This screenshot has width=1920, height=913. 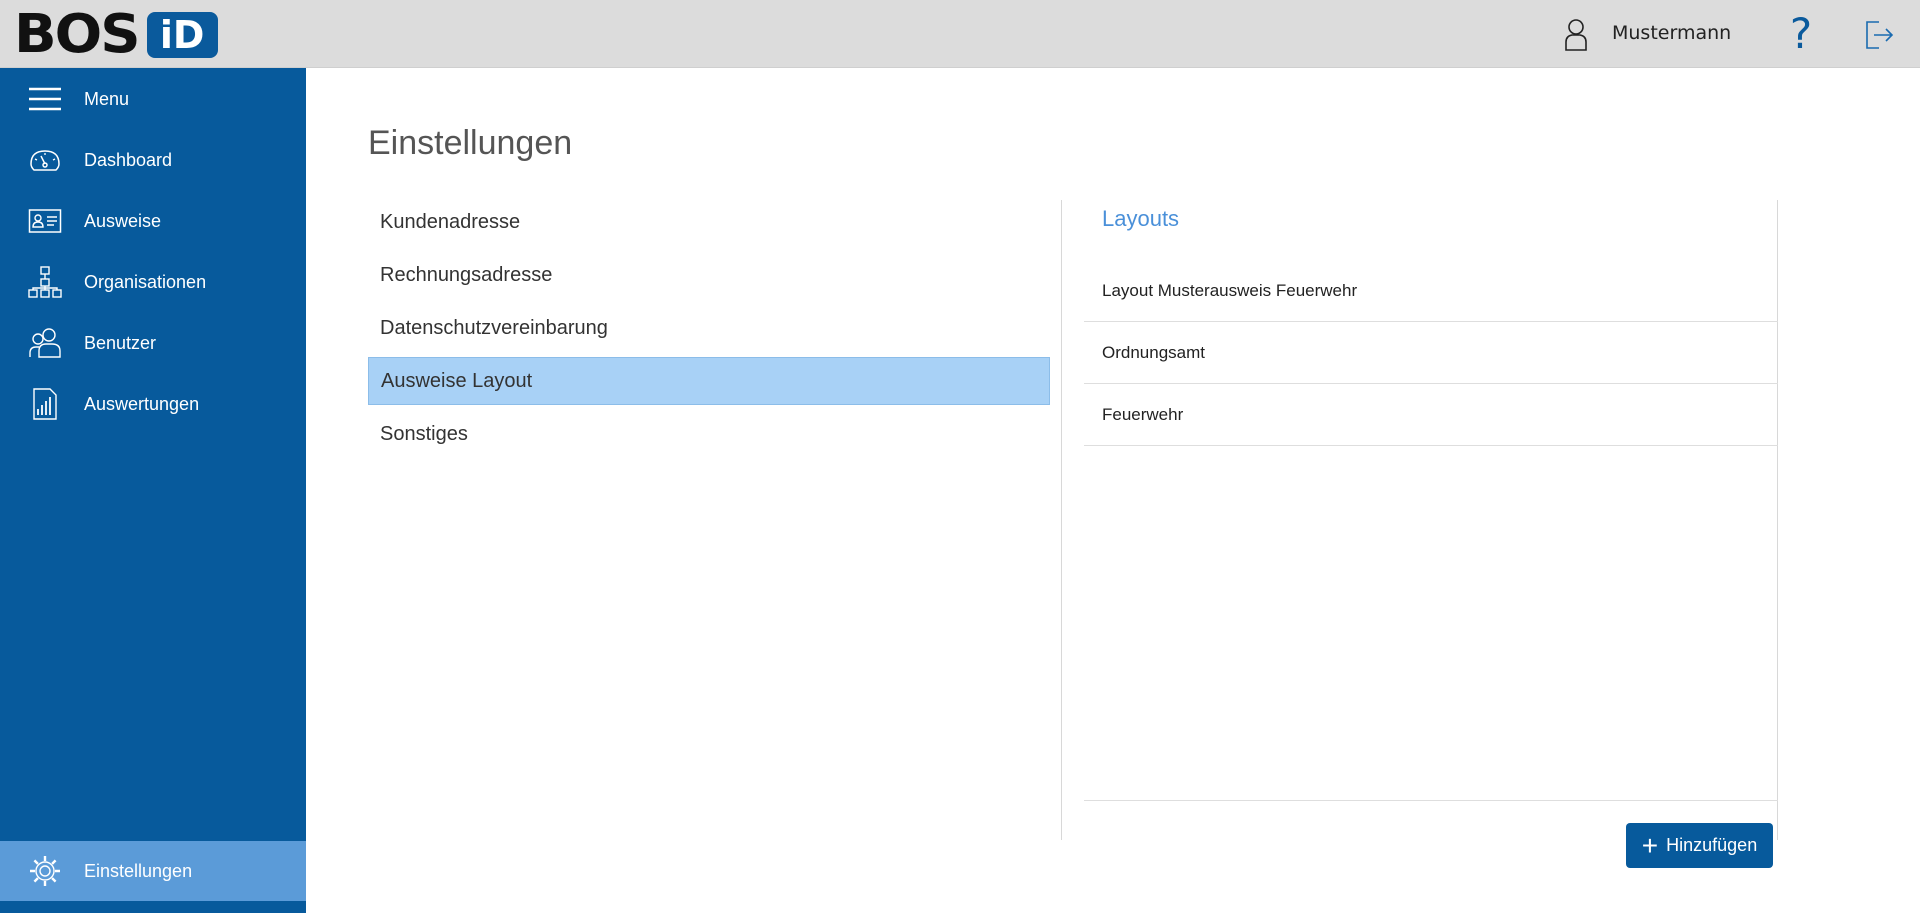 What do you see at coordinates (128, 159) in the screenshot?
I see `sidebar-item-label: Dashboard` at bounding box center [128, 159].